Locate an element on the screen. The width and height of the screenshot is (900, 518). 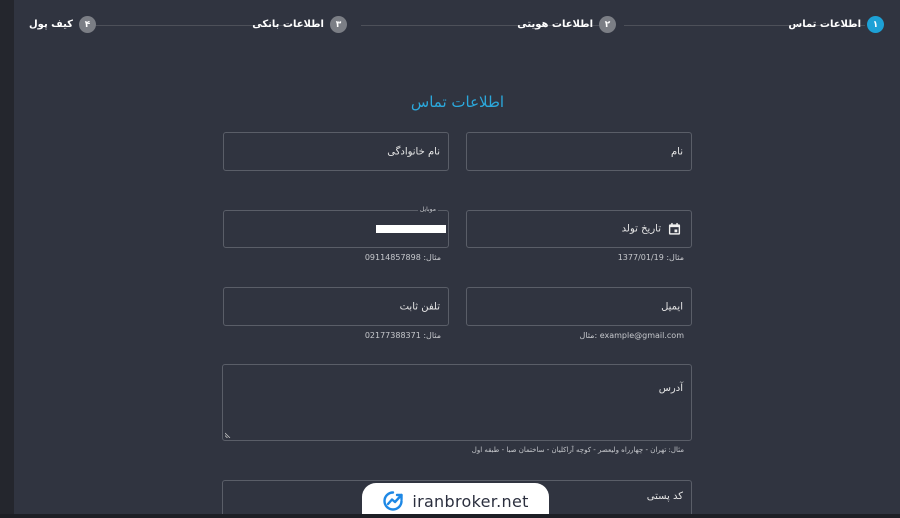
form-title: اطلاعات تماس is located at coordinates (457, 102).